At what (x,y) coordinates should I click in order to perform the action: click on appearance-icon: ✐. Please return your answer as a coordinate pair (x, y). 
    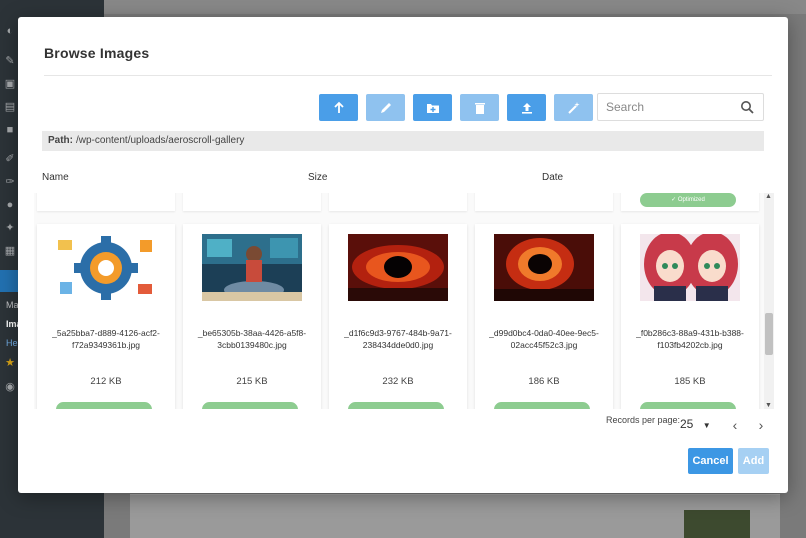
    Looking at the image, I should click on (10, 159).